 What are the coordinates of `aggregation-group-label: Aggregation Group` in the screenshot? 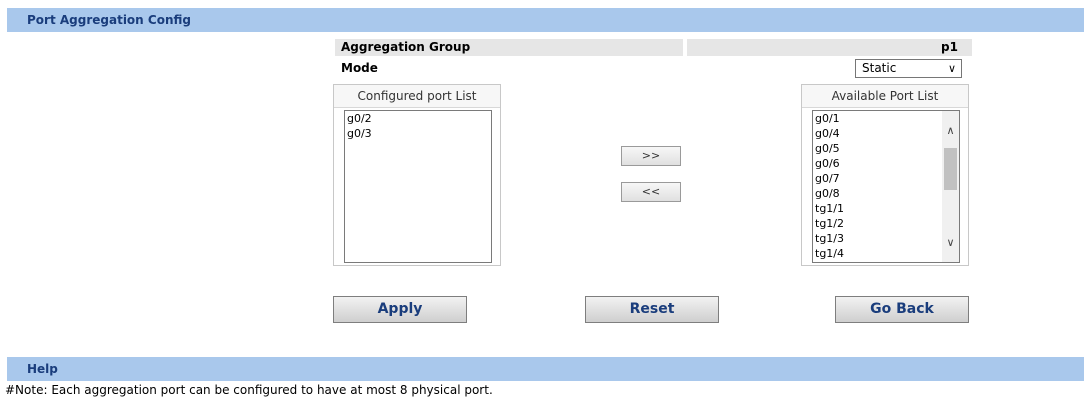 It's located at (509, 47).